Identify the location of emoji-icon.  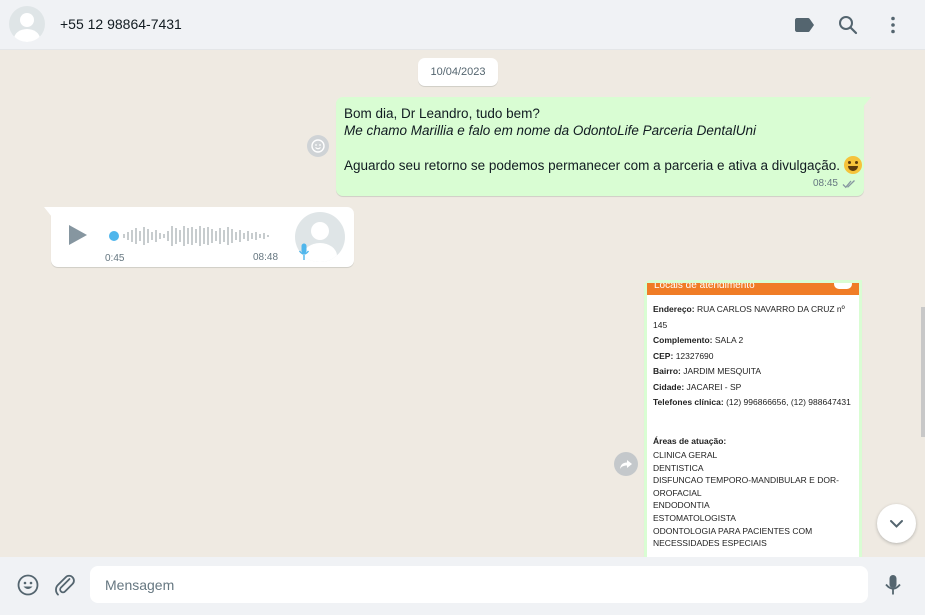
(28, 585).